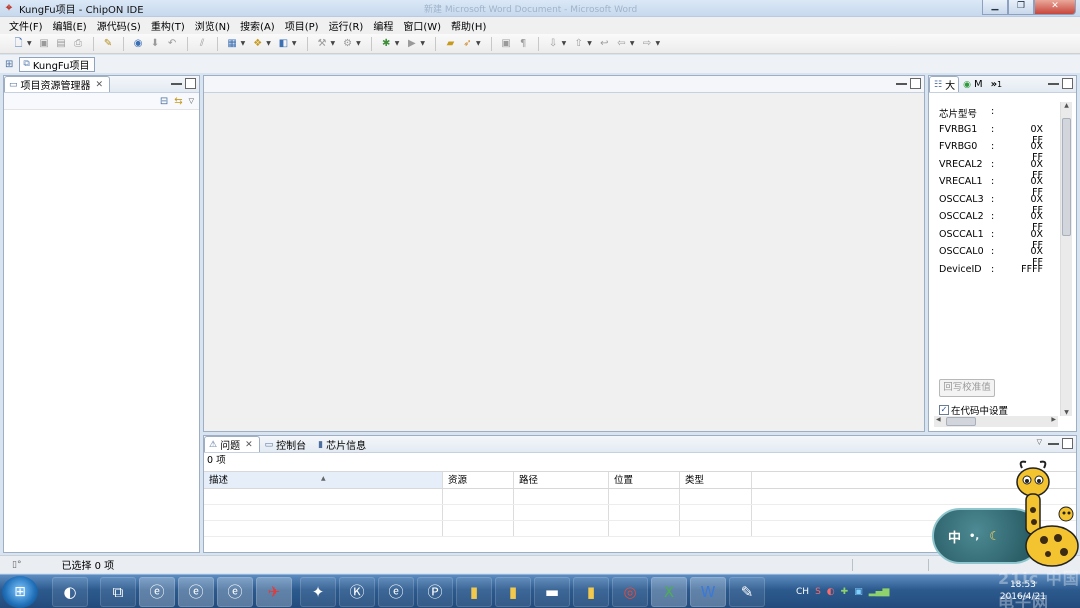 The width and height of the screenshot is (1080, 608). I want to click on open-perspective-icon: ⊞, so click(9, 64).